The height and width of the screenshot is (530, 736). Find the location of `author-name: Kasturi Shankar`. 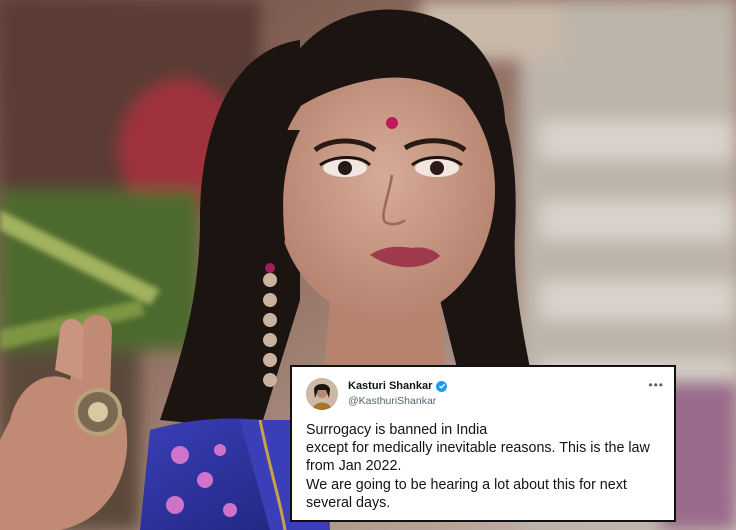

author-name: Kasturi Shankar is located at coordinates (390, 386).